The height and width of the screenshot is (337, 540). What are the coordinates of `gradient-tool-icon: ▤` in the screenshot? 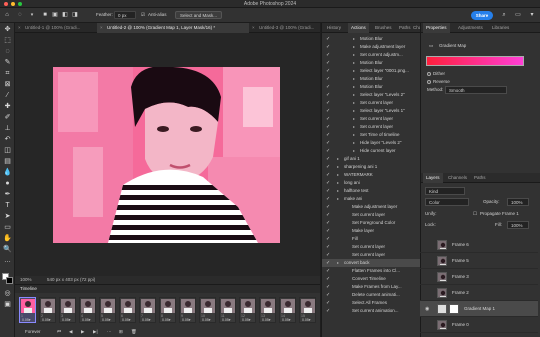 It's located at (7, 161).